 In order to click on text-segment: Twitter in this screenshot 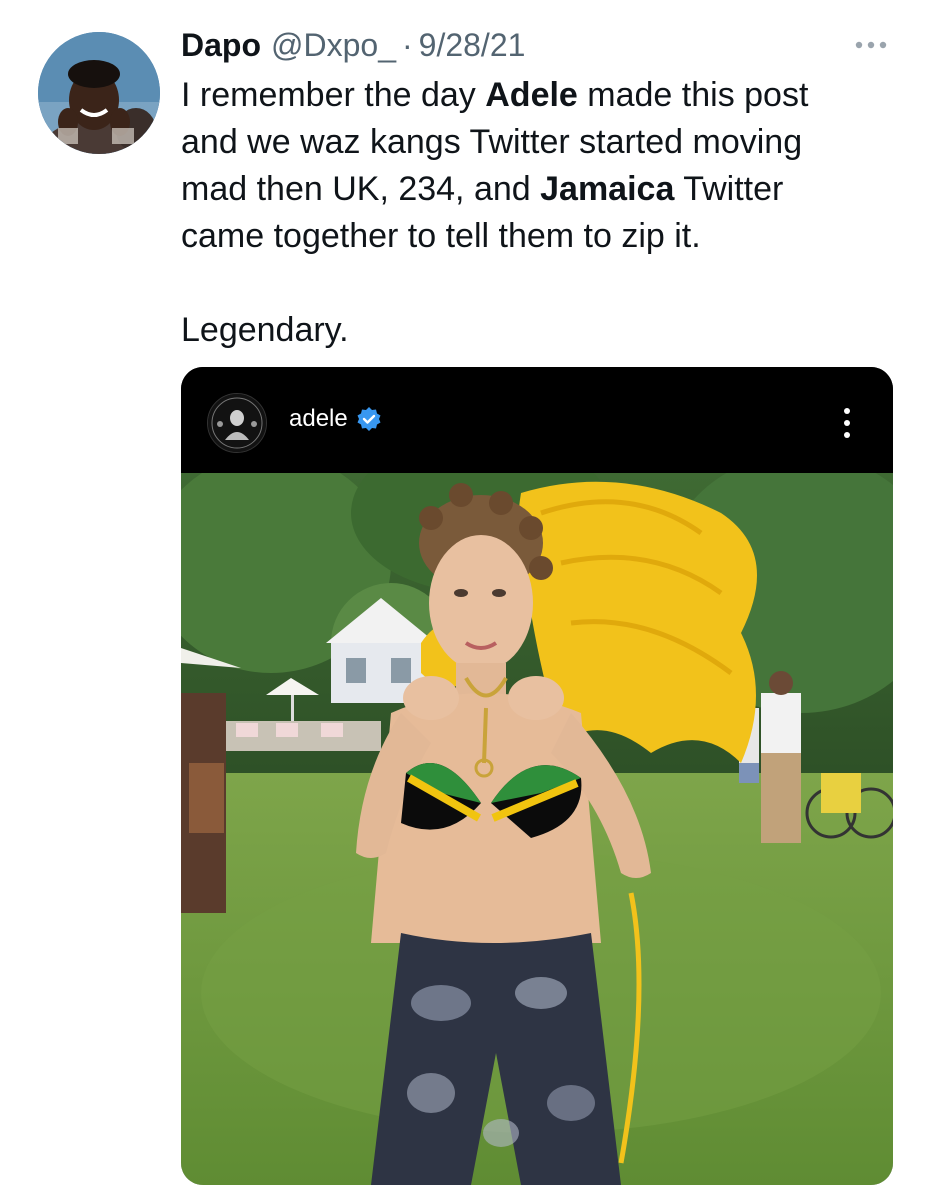, I will do `click(729, 189)`.